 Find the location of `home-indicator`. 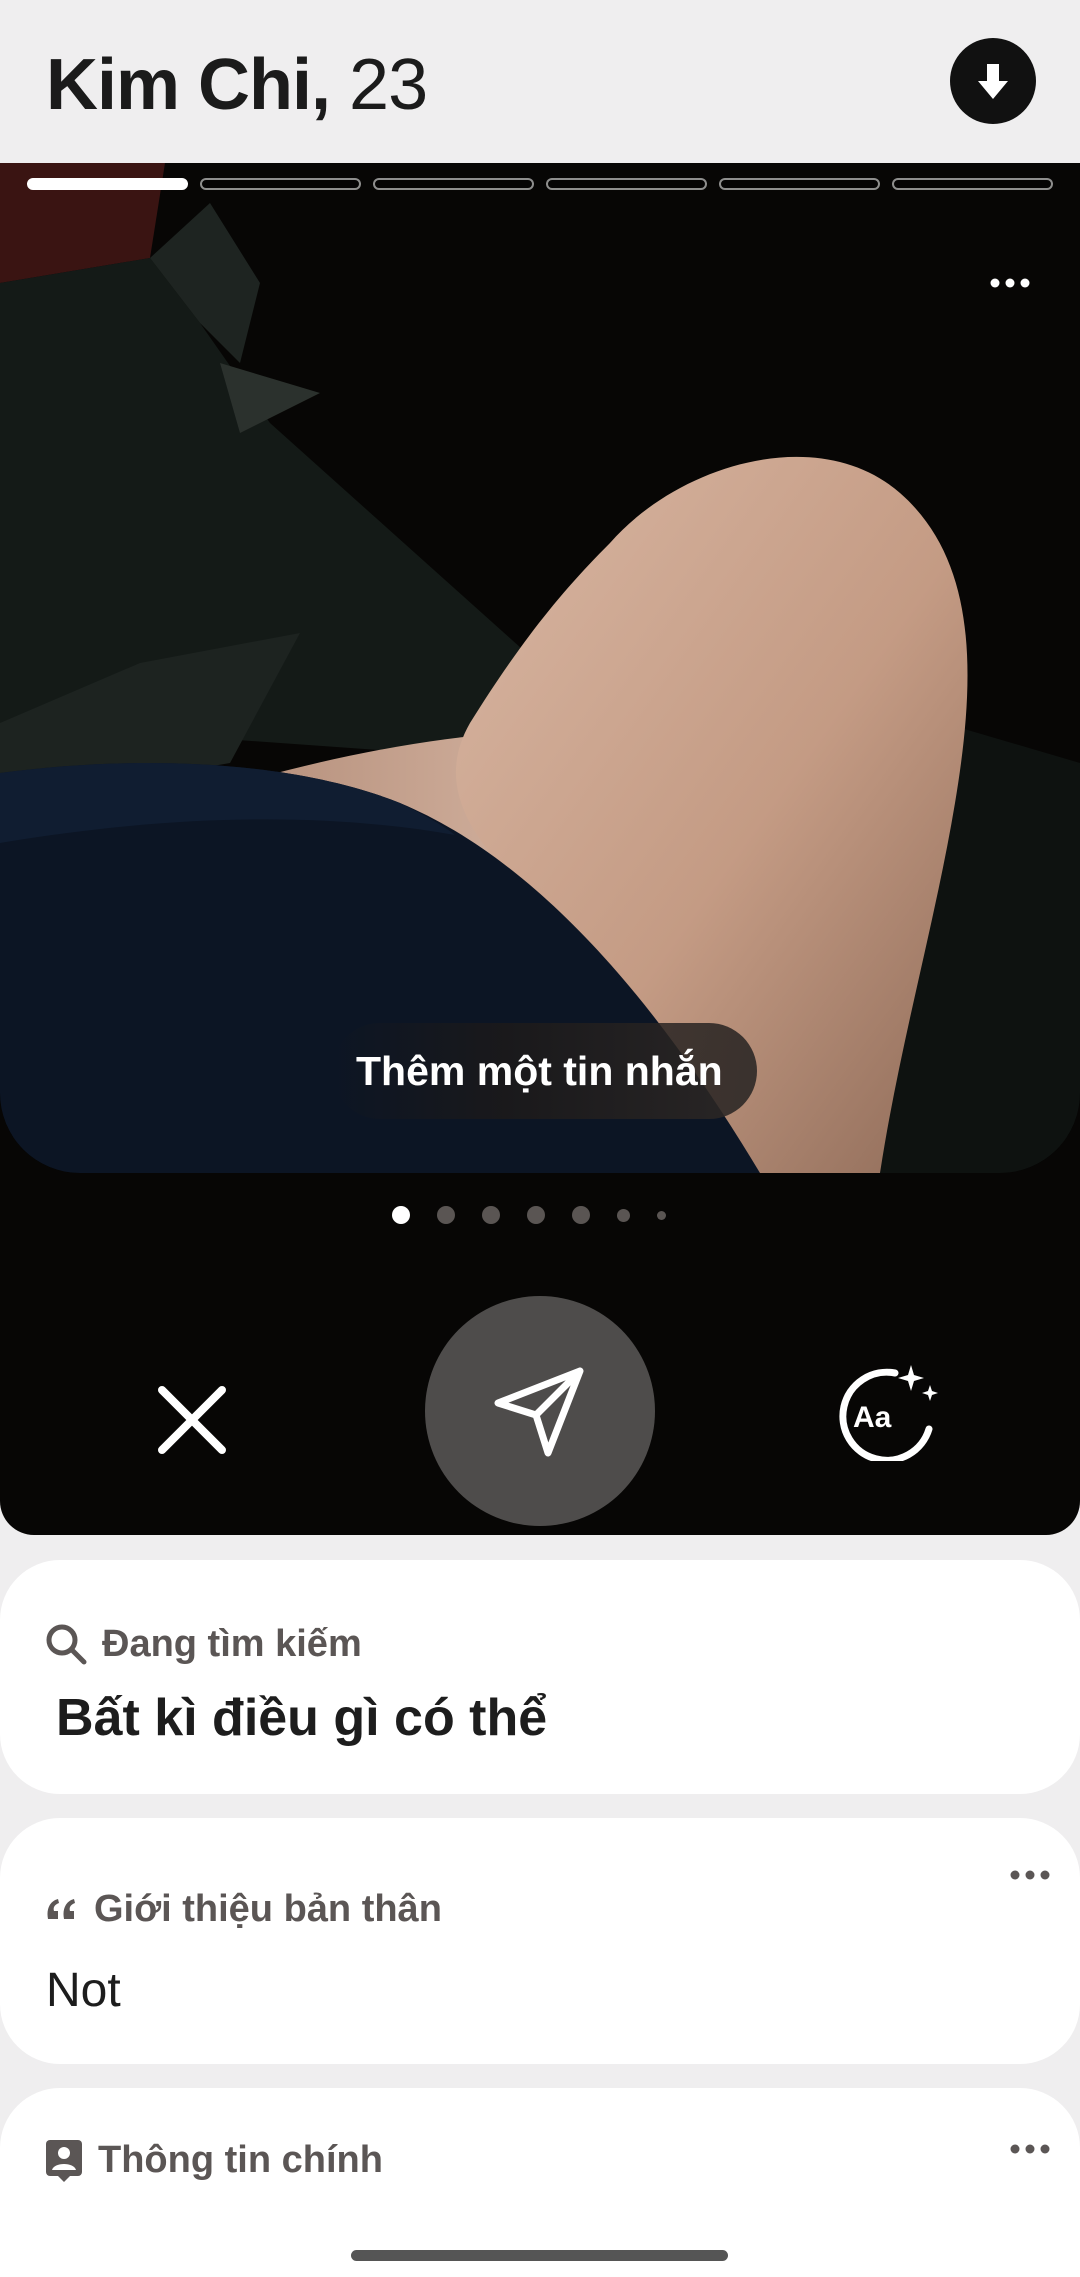

home-indicator is located at coordinates (539, 2255).